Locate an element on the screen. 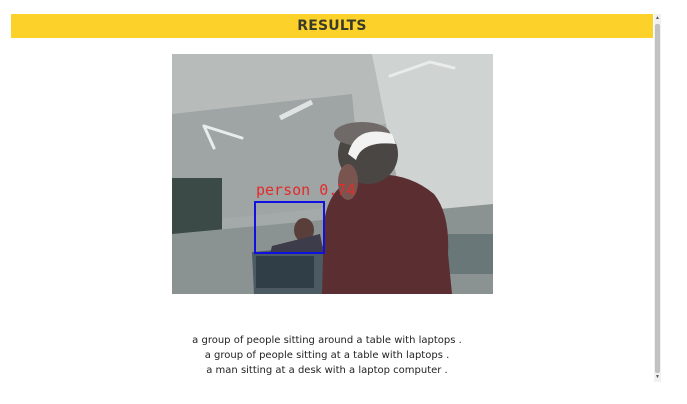  chevron-down-icon: ▼ is located at coordinates (657, 377).